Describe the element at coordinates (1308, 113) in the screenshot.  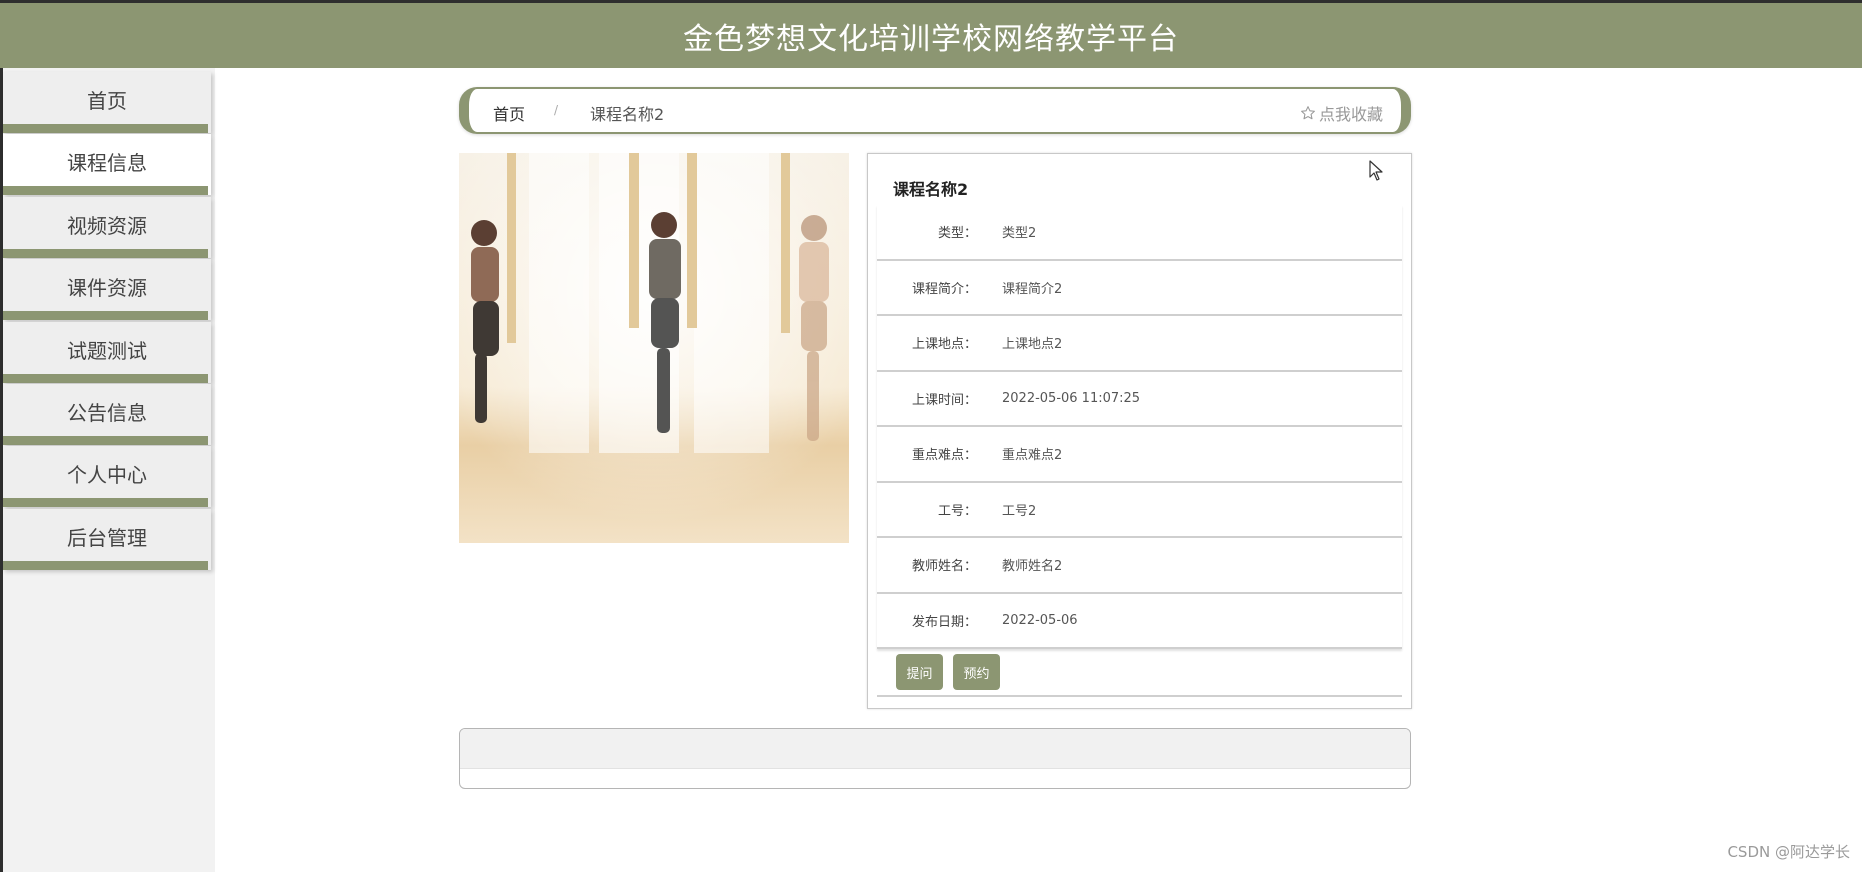
I see `star-outline-icon` at that location.